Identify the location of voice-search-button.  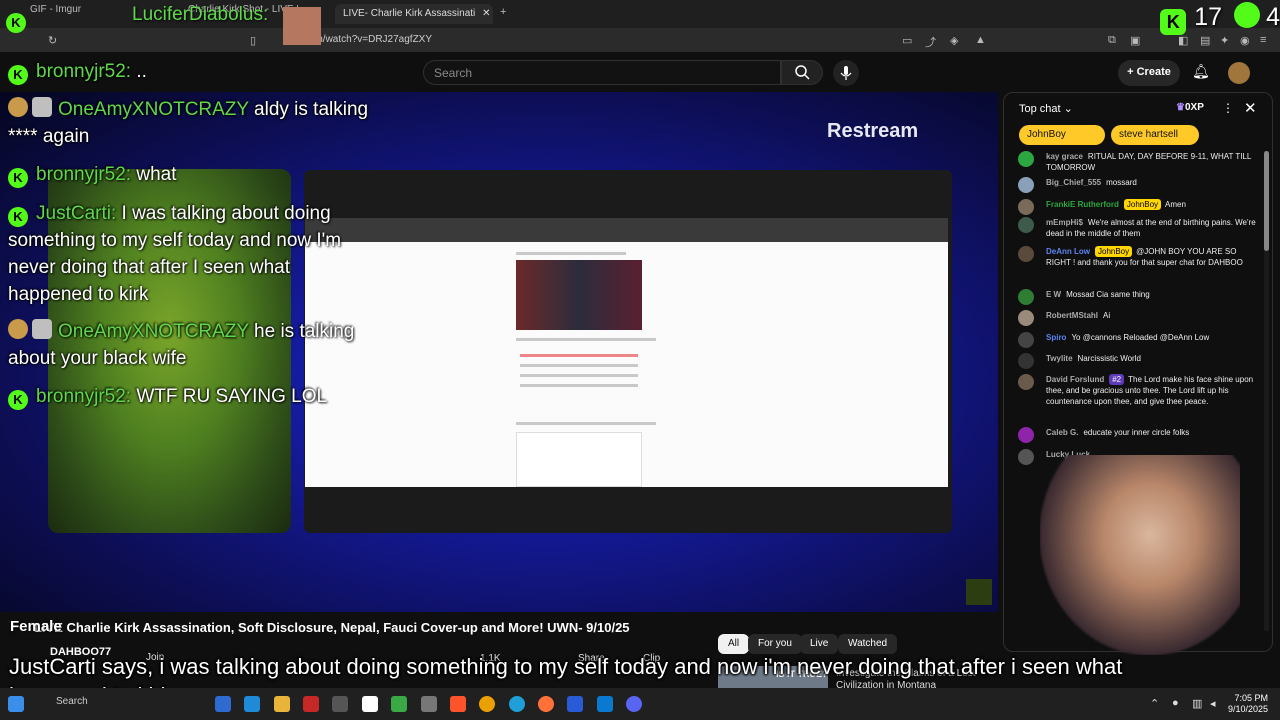
(846, 73).